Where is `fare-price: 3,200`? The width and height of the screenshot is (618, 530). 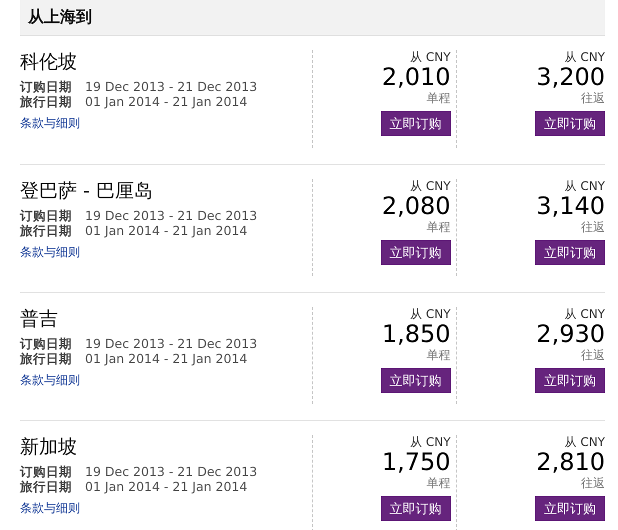
fare-price: 3,200 is located at coordinates (571, 77).